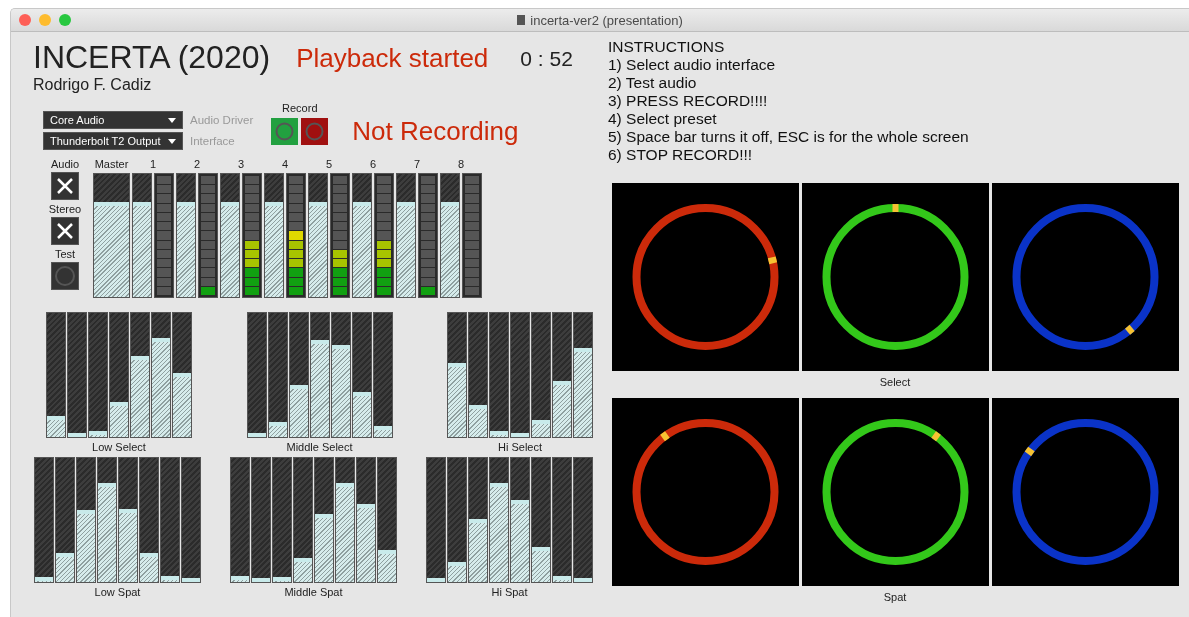 Image resolution: width=1189 pixels, height=617 pixels. Describe the element at coordinates (461, 164) in the screenshot. I see `channel-label: 8` at that location.